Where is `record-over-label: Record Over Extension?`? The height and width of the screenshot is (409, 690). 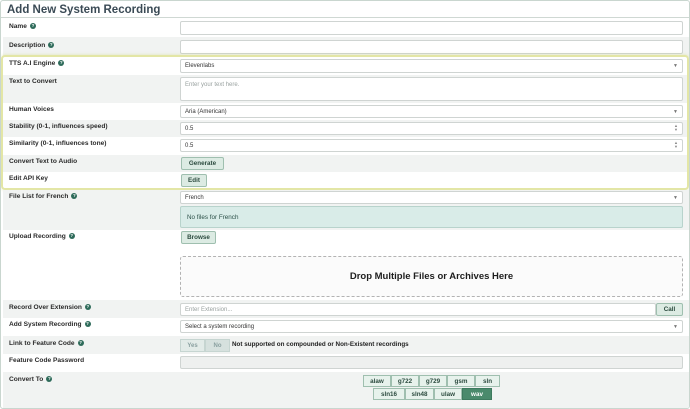 record-over-label: Record Over Extension? is located at coordinates (50, 307).